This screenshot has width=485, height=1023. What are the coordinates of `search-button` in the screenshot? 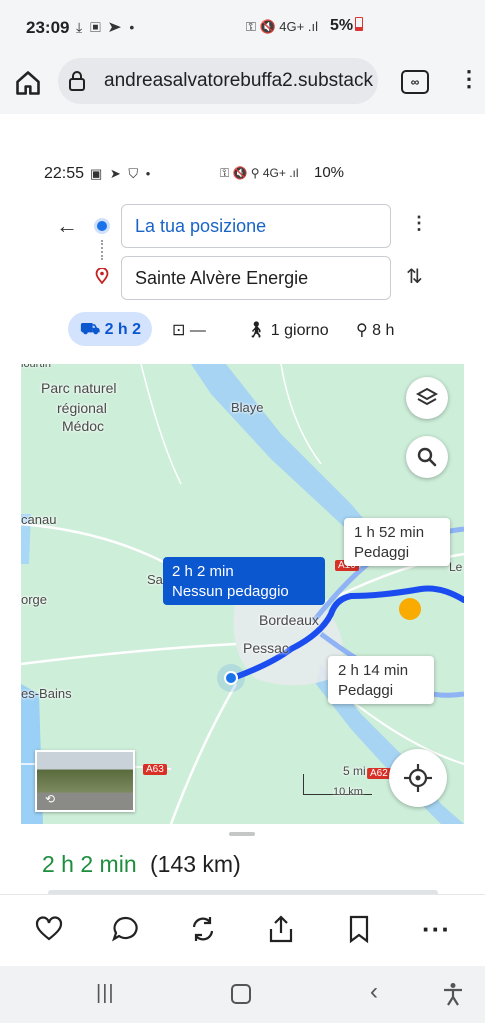 It's located at (427, 457).